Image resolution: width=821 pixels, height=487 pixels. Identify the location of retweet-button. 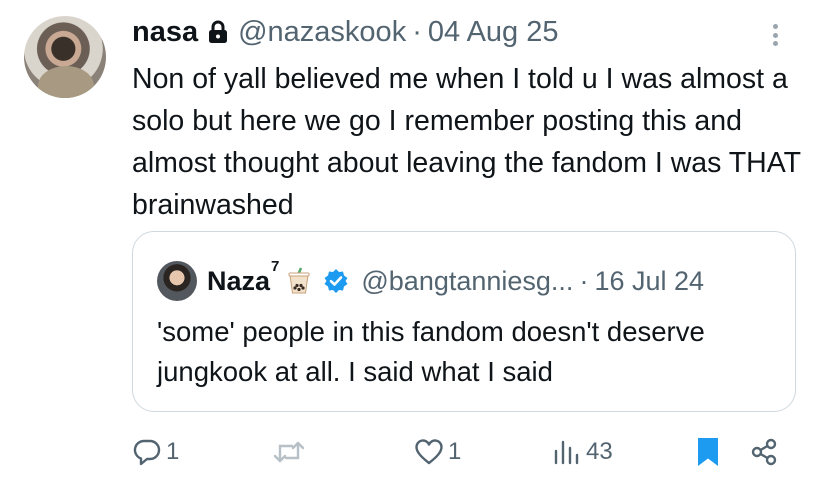
(291, 452).